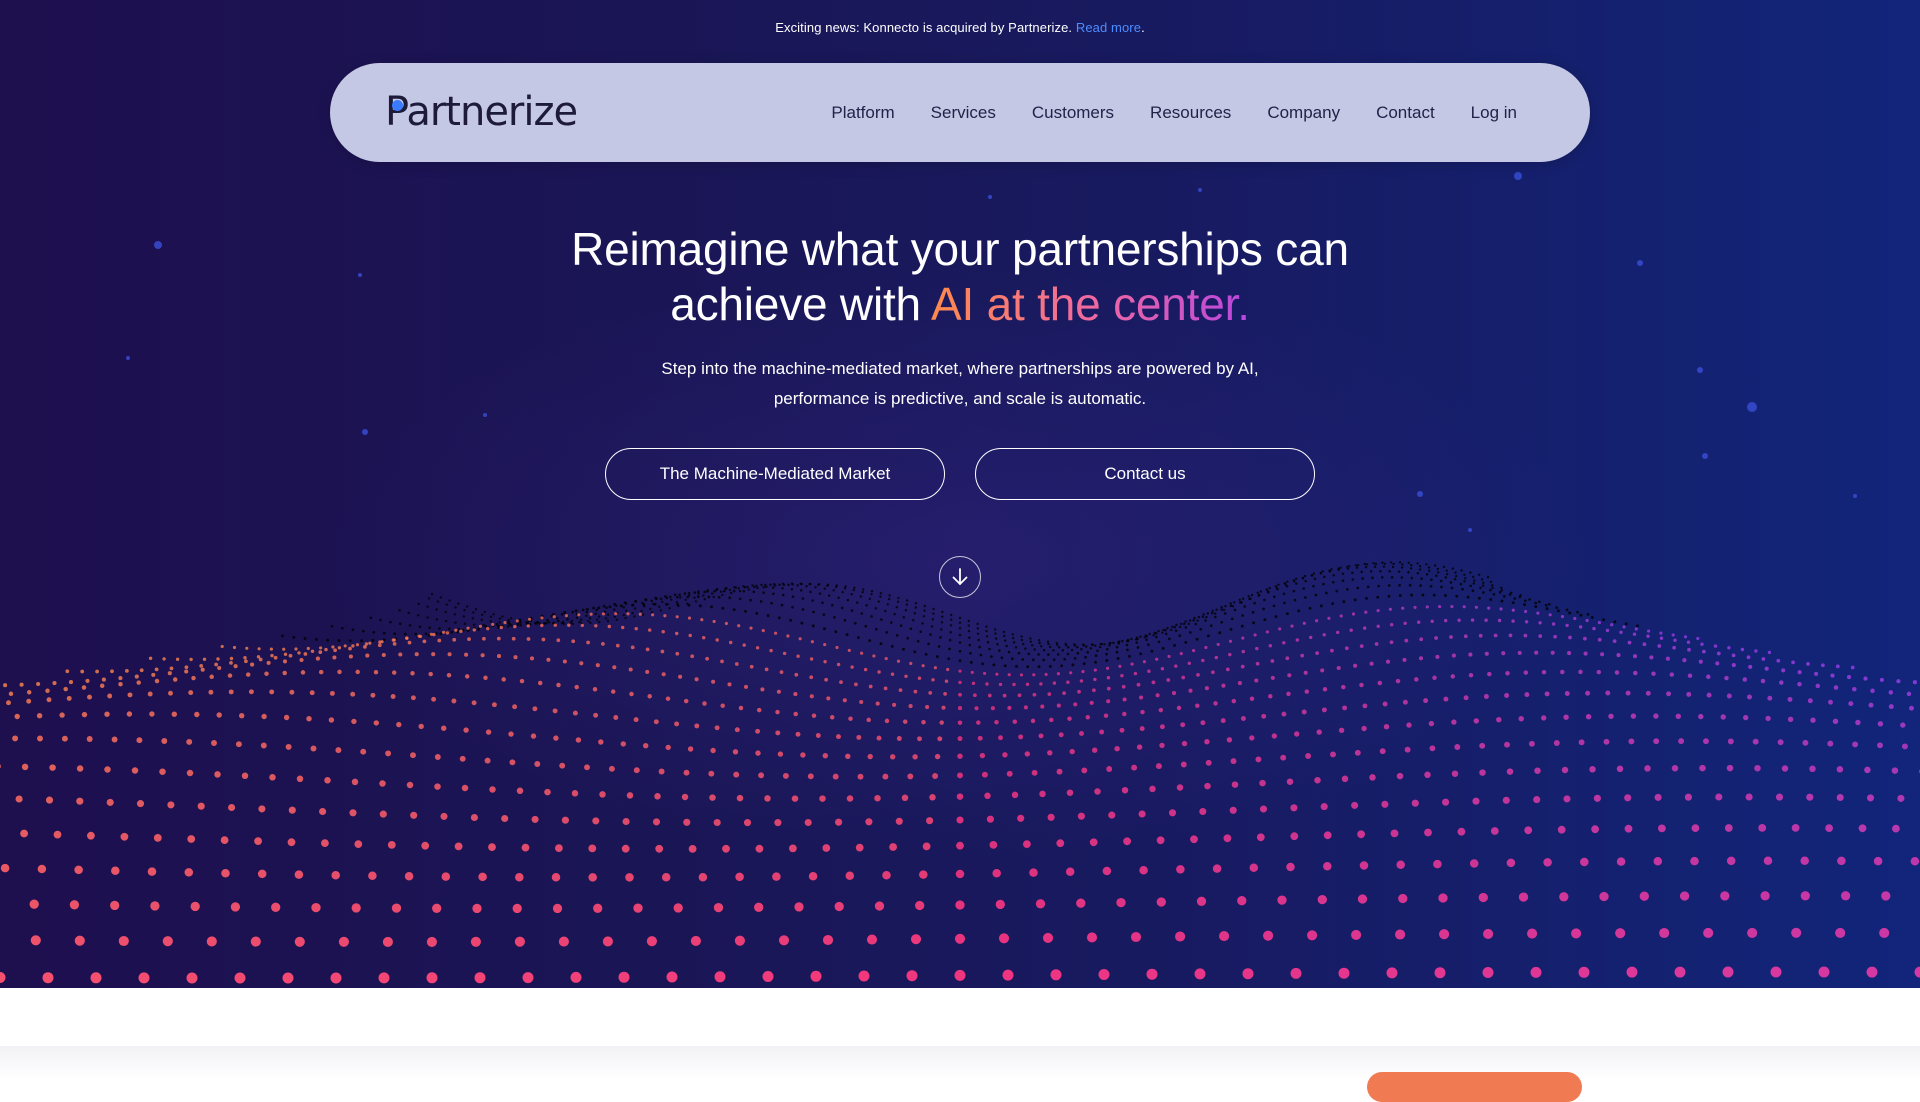 The image size is (1920, 1102). I want to click on contact-us-button: Contact us, so click(1145, 474).